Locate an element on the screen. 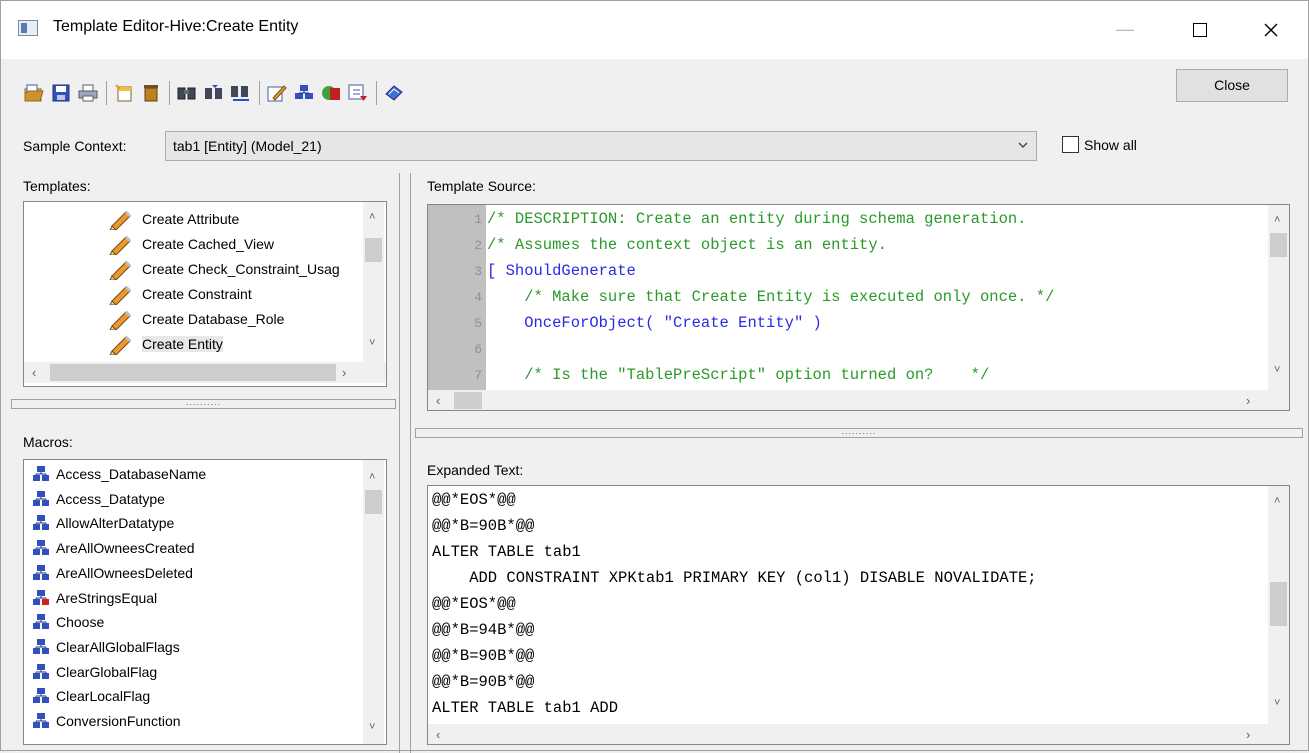 The height and width of the screenshot is (753, 1309). expanded-hscrollbar: ‹ › is located at coordinates (858, 734).